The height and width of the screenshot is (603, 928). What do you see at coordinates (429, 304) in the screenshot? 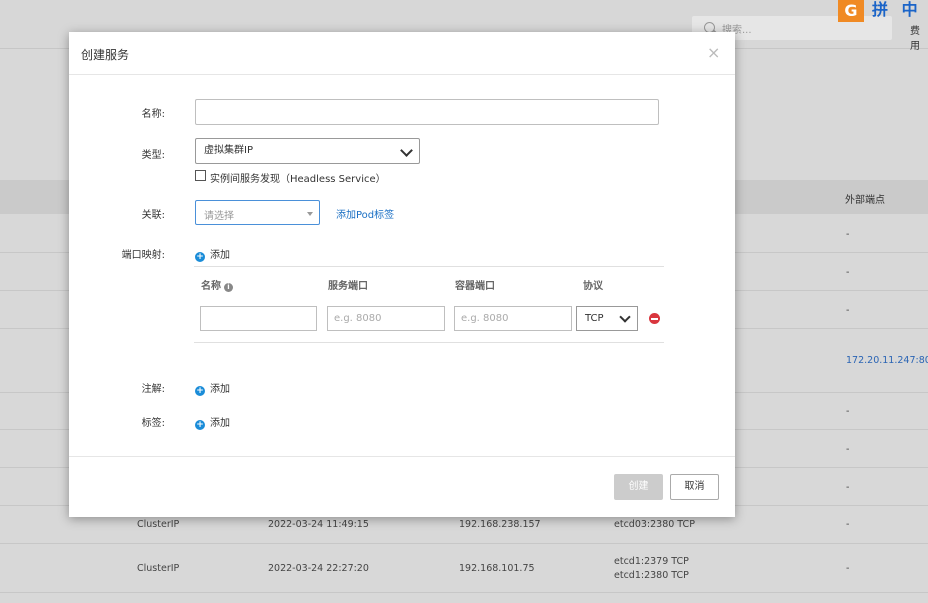
I see `port-mapping-table: 名称 i 服务端口 容器端口 协议 e.g. 8080 e.g. 8080 TCP` at bounding box center [429, 304].